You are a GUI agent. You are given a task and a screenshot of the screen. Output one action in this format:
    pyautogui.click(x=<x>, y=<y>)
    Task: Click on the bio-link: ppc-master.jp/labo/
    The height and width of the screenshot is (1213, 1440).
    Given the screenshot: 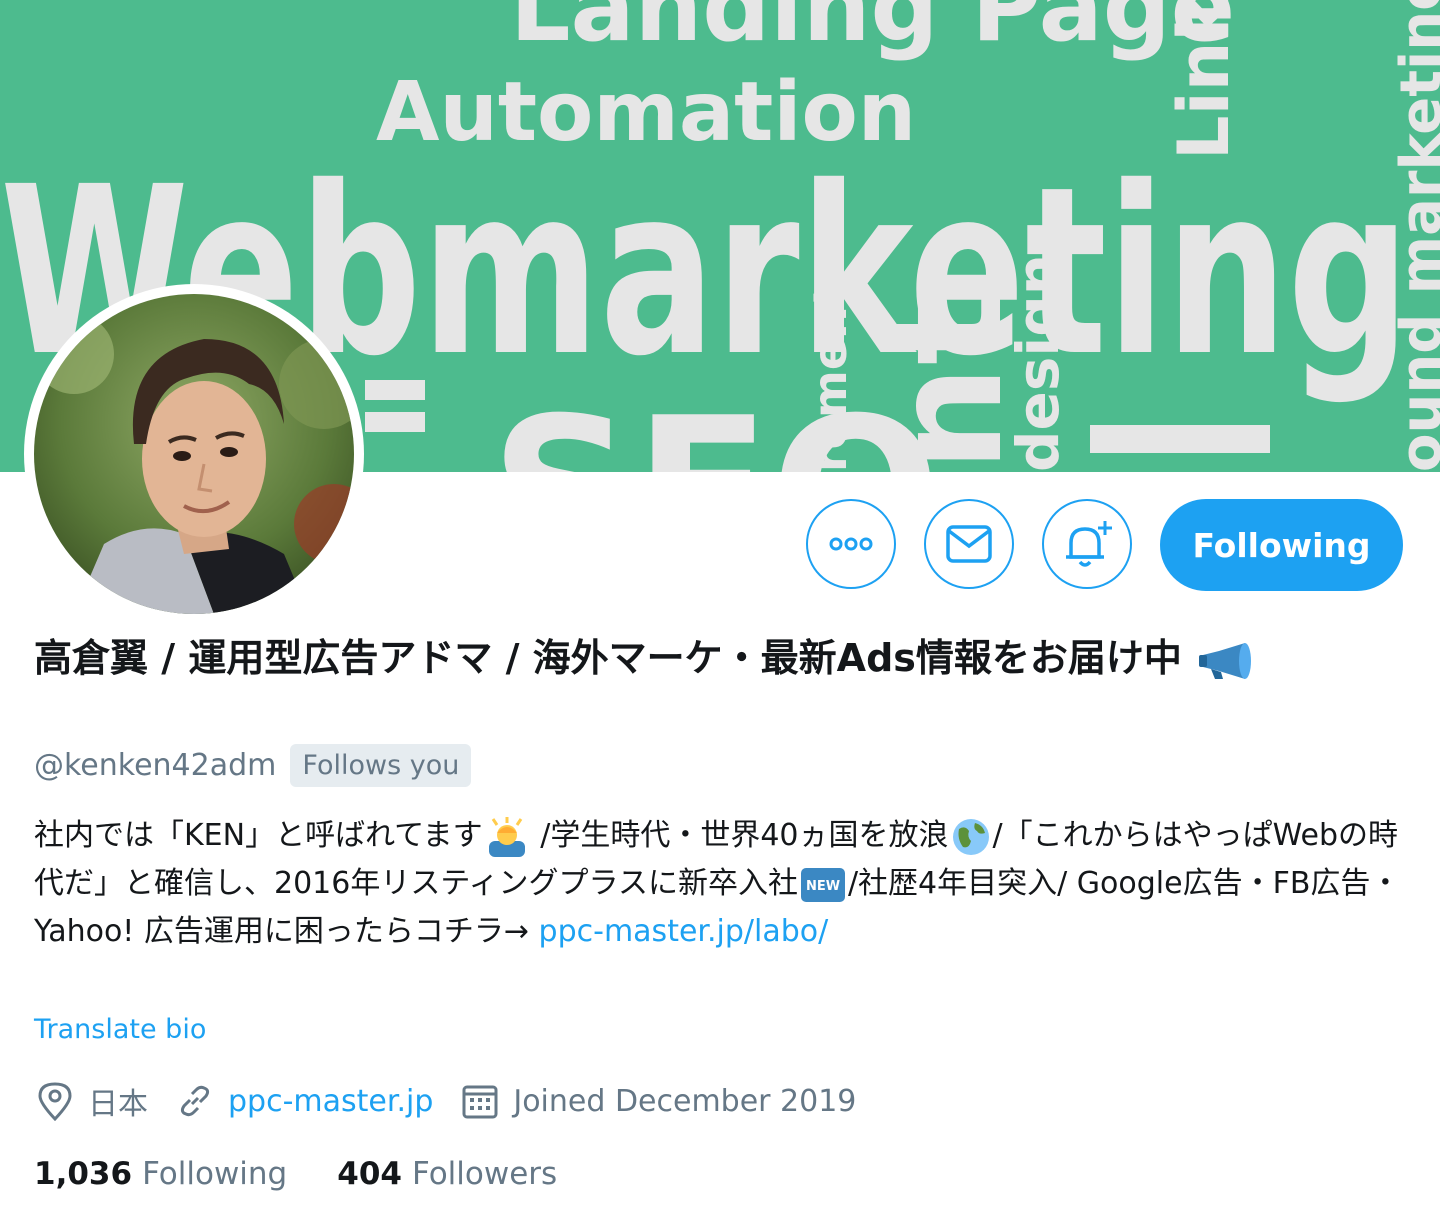 What is the action you would take?
    pyautogui.click(x=684, y=931)
    